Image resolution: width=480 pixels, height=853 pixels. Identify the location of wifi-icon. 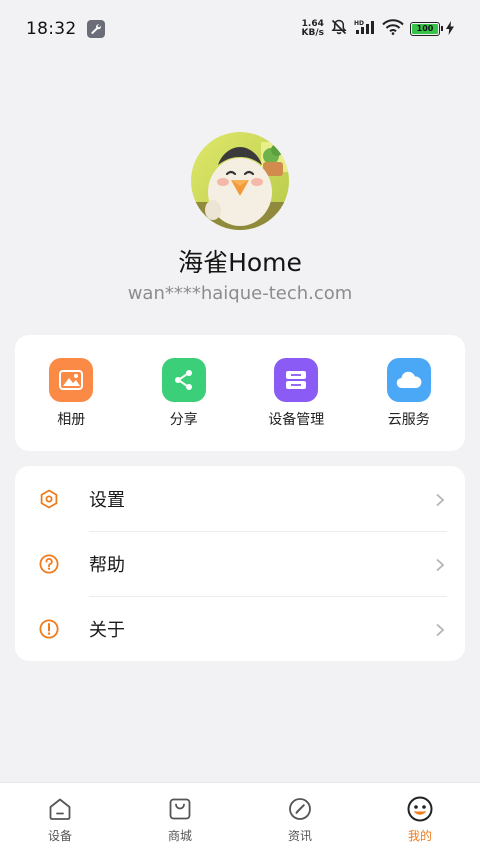
(393, 29).